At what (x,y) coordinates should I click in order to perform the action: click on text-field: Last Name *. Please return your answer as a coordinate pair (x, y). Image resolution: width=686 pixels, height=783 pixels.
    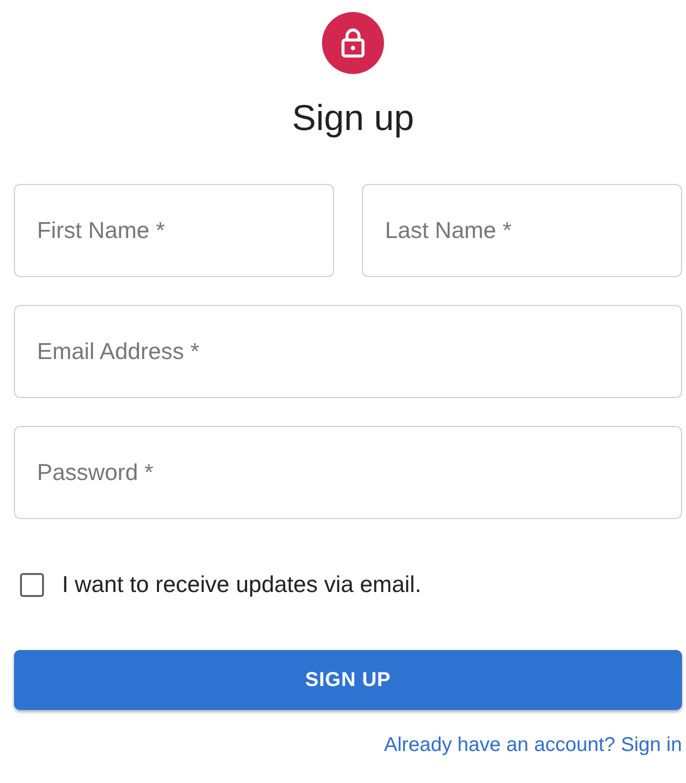
    Looking at the image, I should click on (522, 230).